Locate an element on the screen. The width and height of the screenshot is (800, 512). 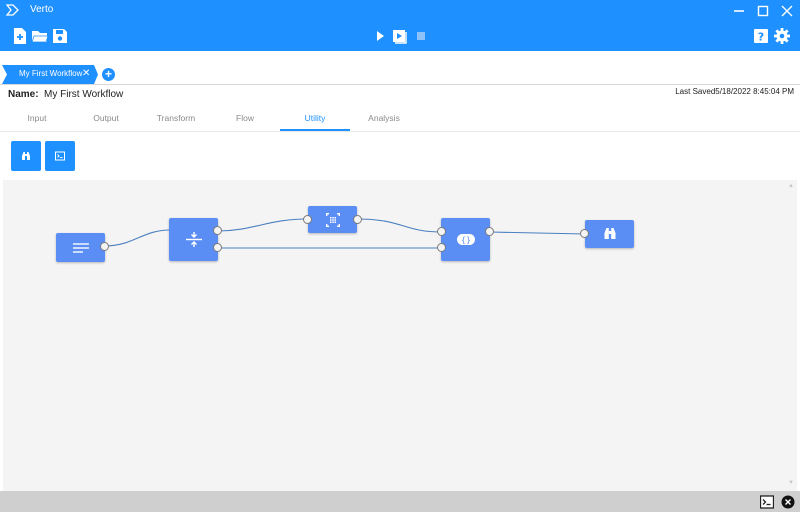
run-step-button is located at coordinates (400, 36).